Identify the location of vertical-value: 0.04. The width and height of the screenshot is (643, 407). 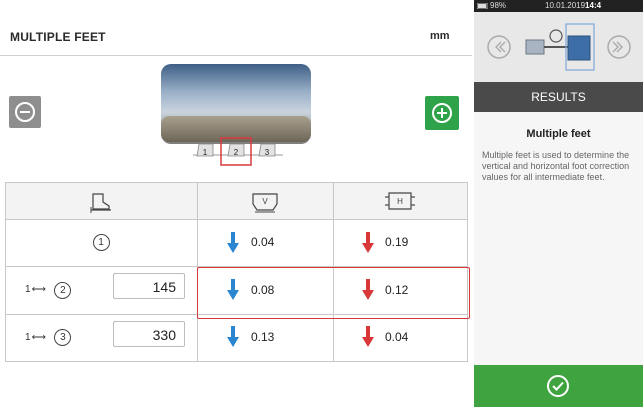
(263, 242).